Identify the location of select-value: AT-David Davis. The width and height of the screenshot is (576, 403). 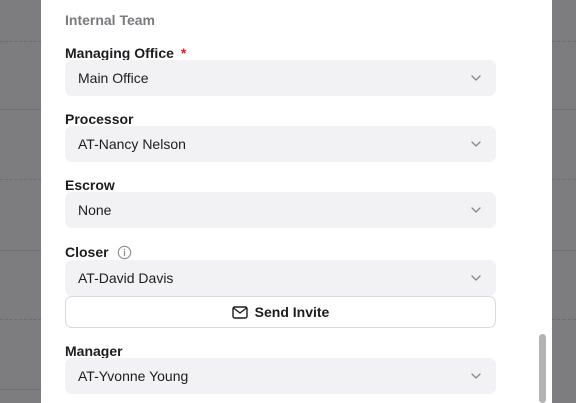
(126, 278).